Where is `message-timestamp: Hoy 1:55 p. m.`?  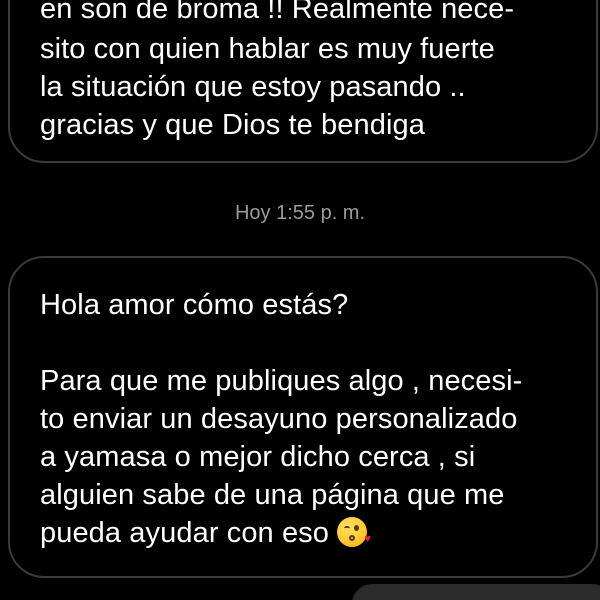
message-timestamp: Hoy 1:55 p. m. is located at coordinates (300, 213).